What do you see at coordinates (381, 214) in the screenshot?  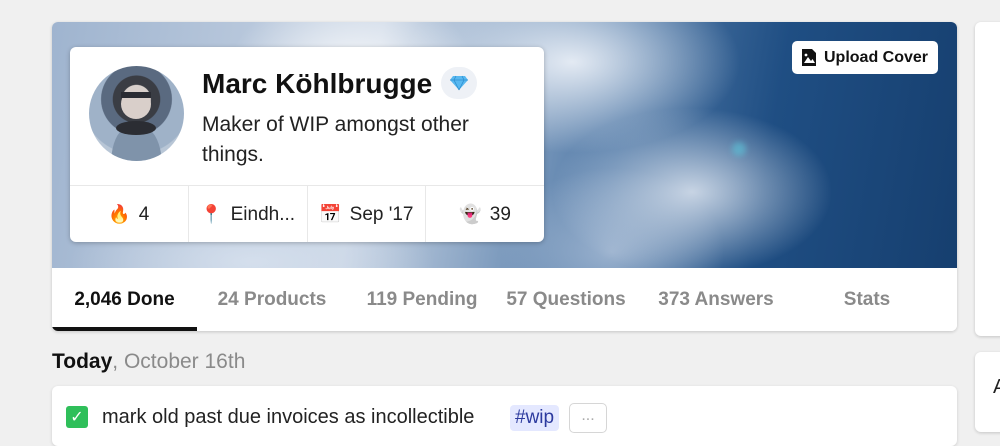 I see `joined-value: Sep '17` at bounding box center [381, 214].